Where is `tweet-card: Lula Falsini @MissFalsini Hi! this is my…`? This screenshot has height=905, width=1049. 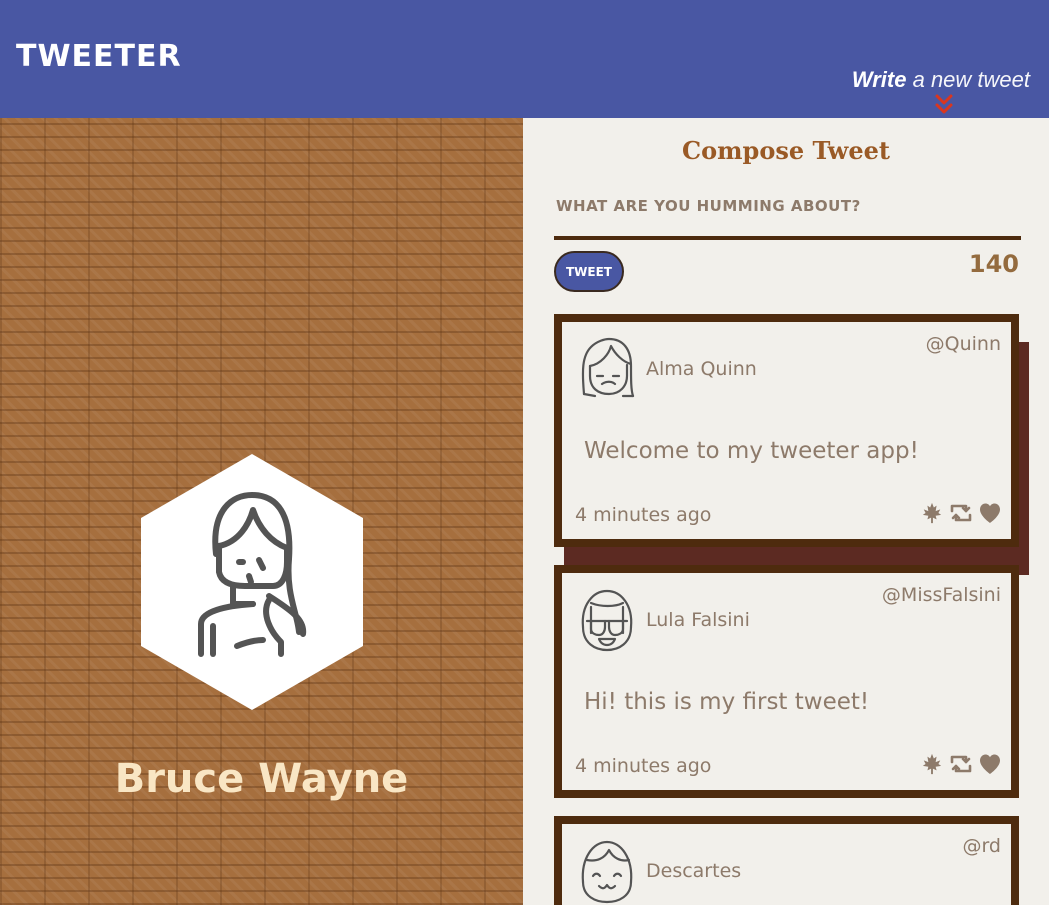
tweet-card: Lula Falsini @MissFalsini Hi! this is my… is located at coordinates (786, 681).